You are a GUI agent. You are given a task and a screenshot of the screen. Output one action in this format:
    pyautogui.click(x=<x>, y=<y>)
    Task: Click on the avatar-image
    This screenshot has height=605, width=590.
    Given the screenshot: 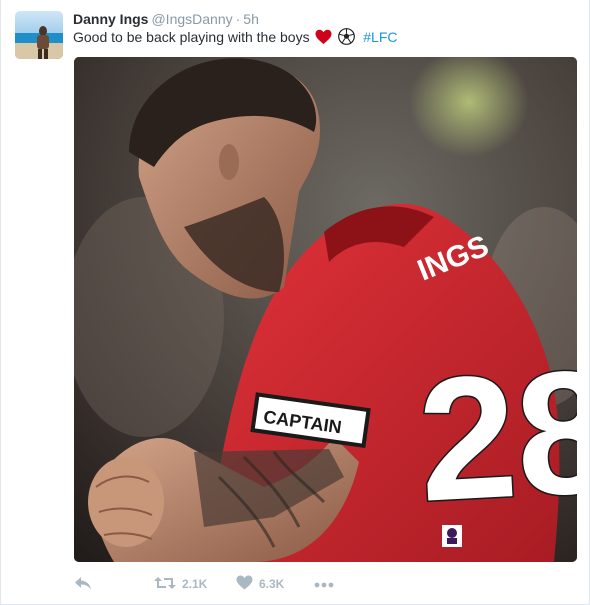 What is the action you would take?
    pyautogui.click(x=39, y=35)
    